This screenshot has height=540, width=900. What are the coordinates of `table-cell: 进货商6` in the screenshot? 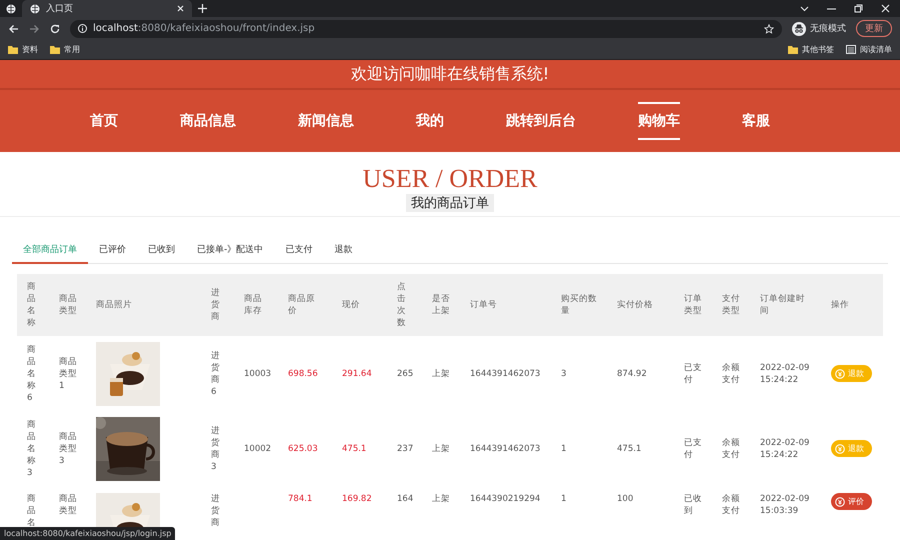 It's located at (216, 374).